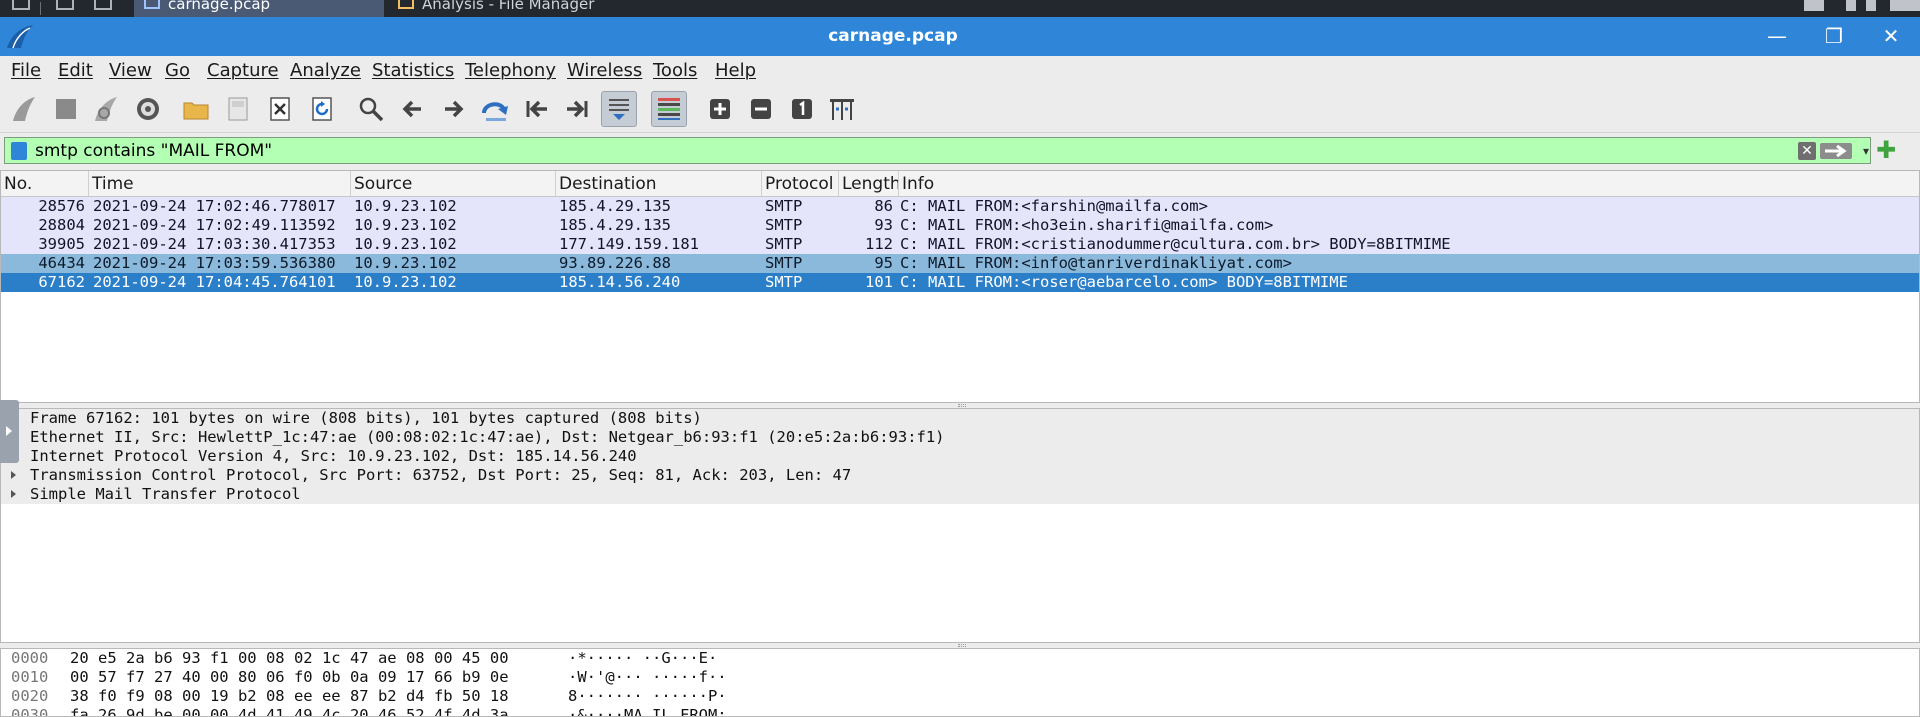 The image size is (1920, 717). What do you see at coordinates (604, 71) in the screenshot?
I see `menu-wireless: Wireless` at bounding box center [604, 71].